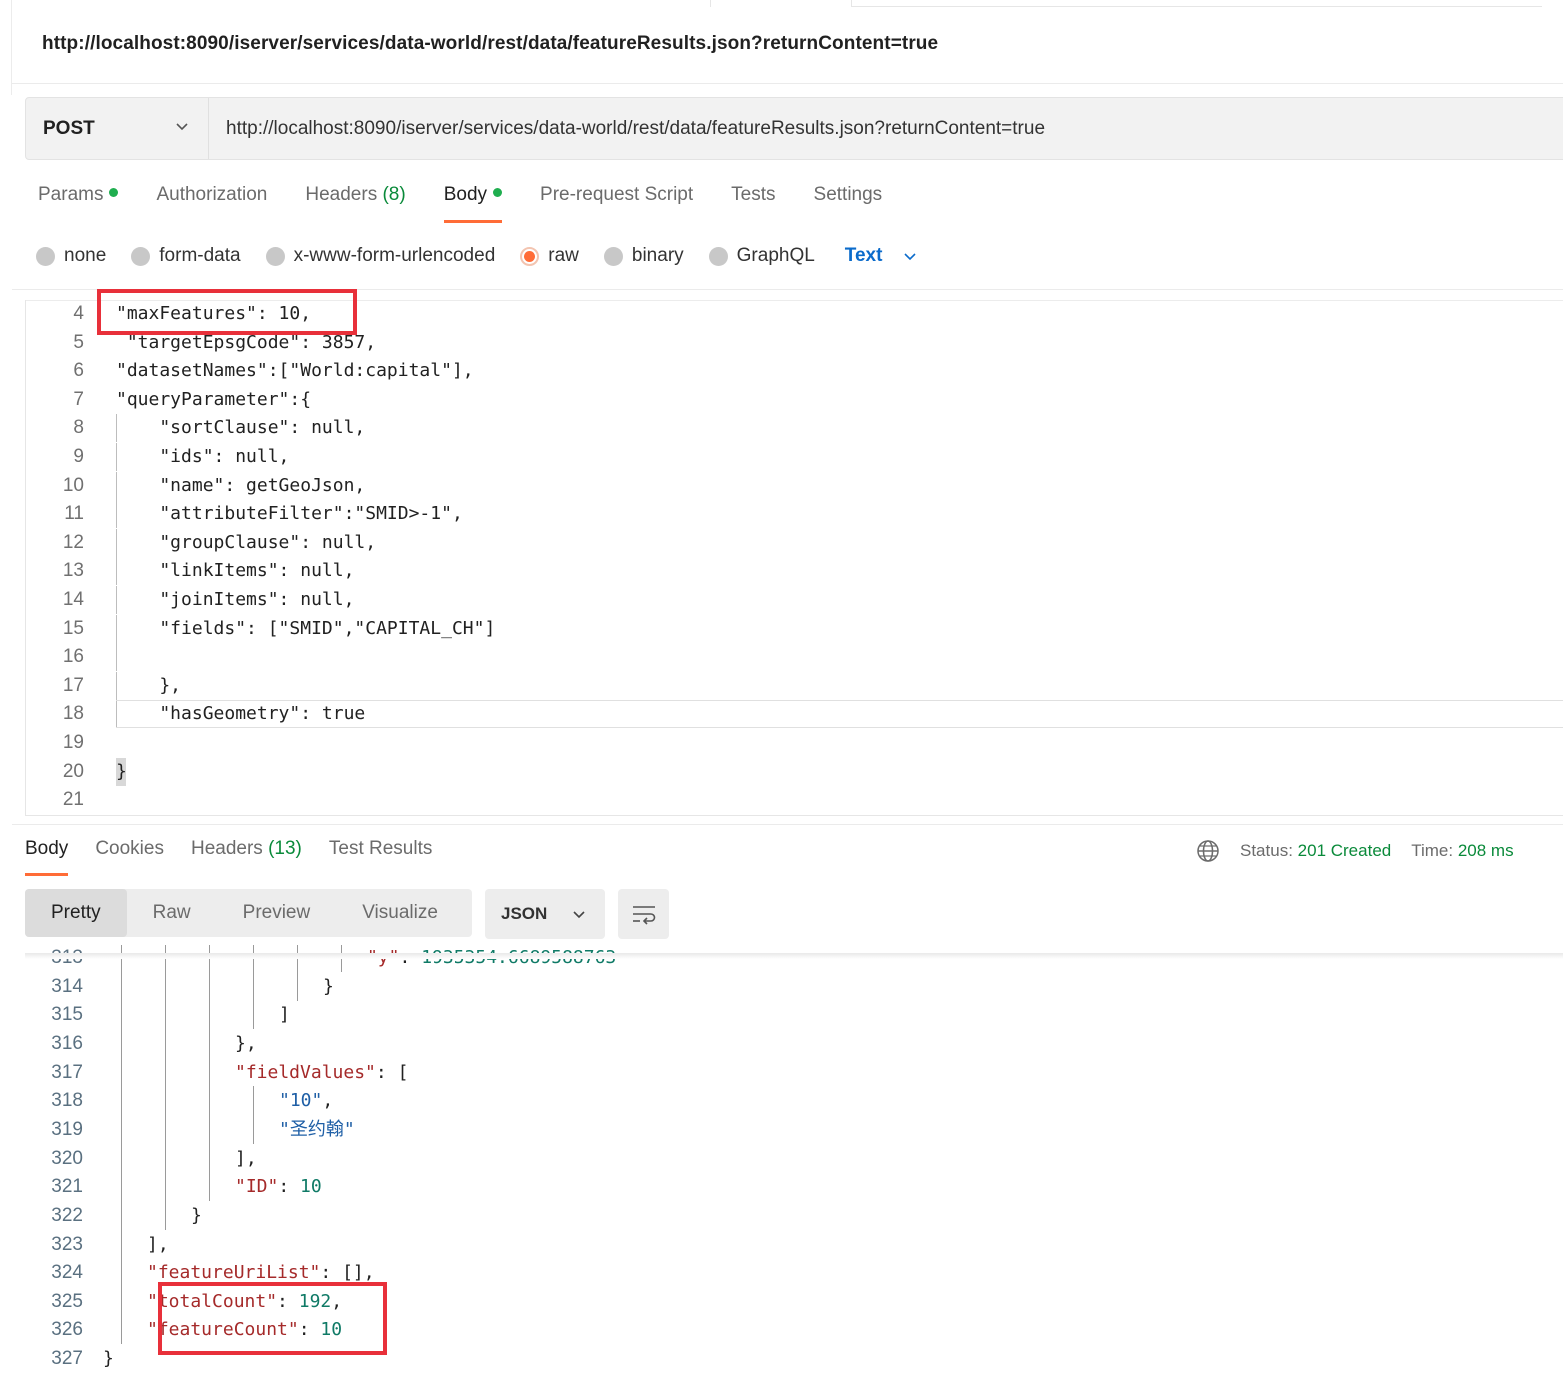 This screenshot has width=1563, height=1385. I want to click on line-number: 15, so click(73, 628).